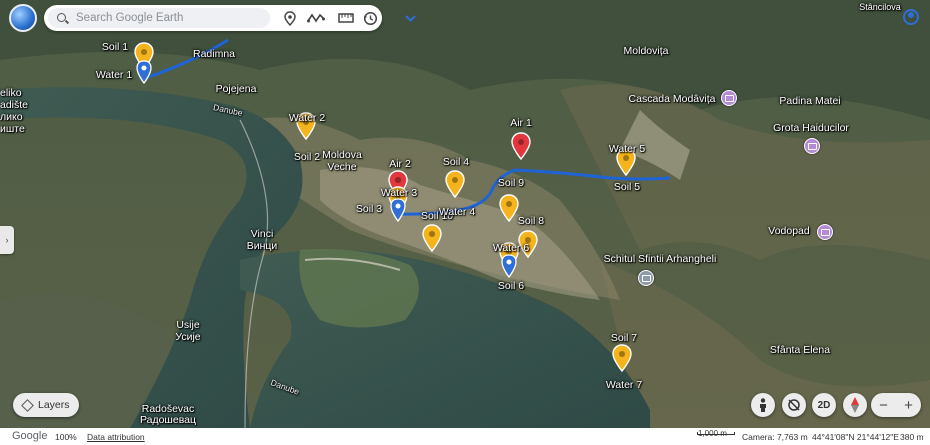  What do you see at coordinates (627, 187) in the screenshot?
I see `marker-label-soil-5: Soil 5` at bounding box center [627, 187].